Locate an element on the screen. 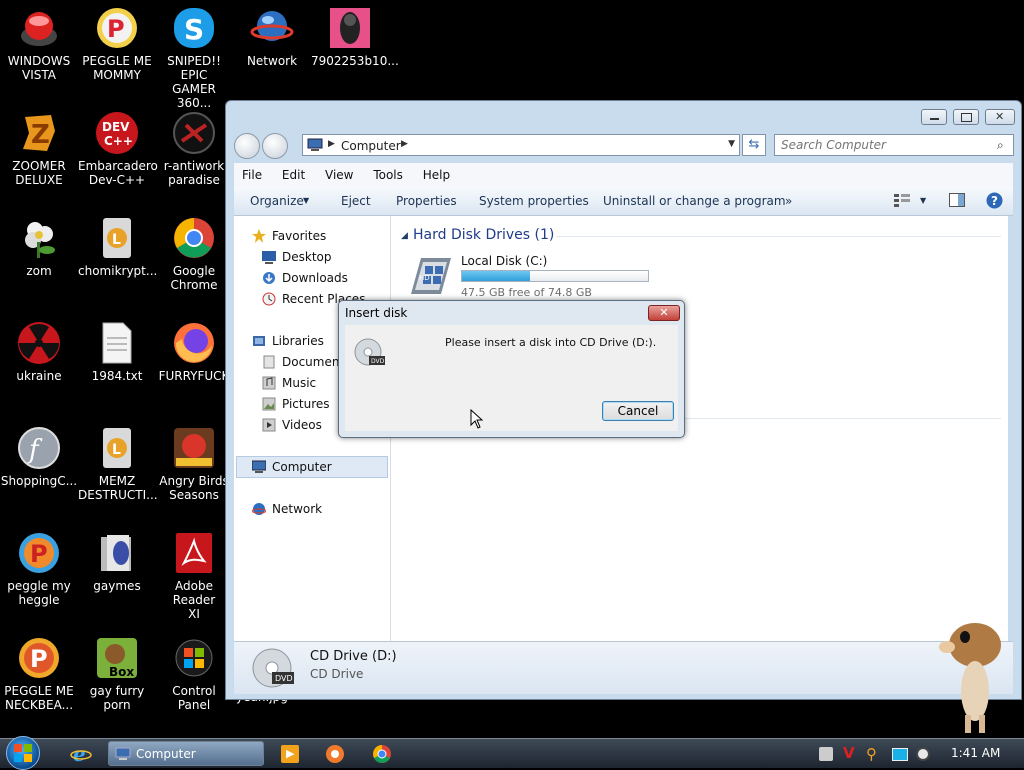  desktop-icon-chrome: Google Chrome is located at coordinates (194, 251).